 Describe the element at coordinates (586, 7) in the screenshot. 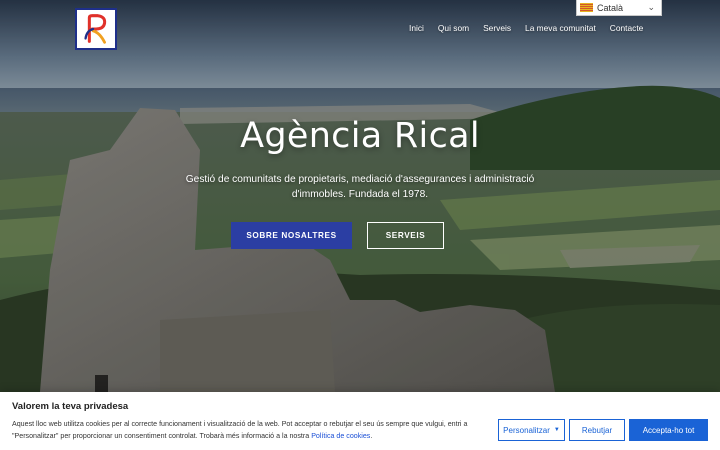

I see `catalan-flag-icon` at that location.